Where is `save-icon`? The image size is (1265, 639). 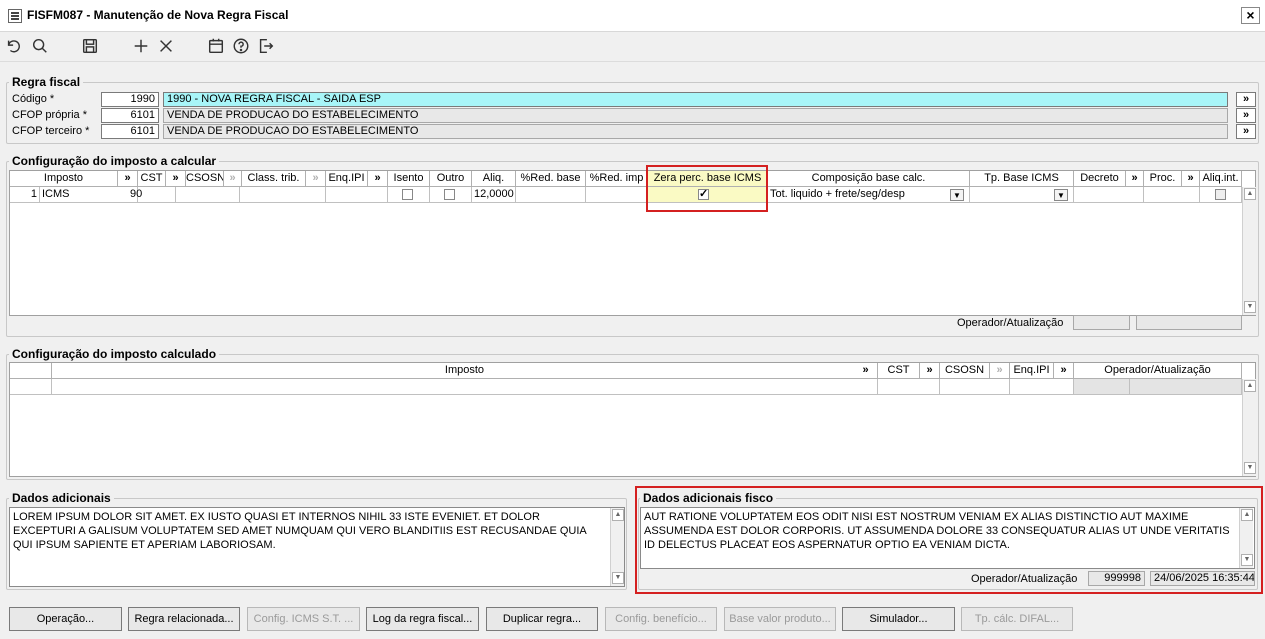 save-icon is located at coordinates (90, 46).